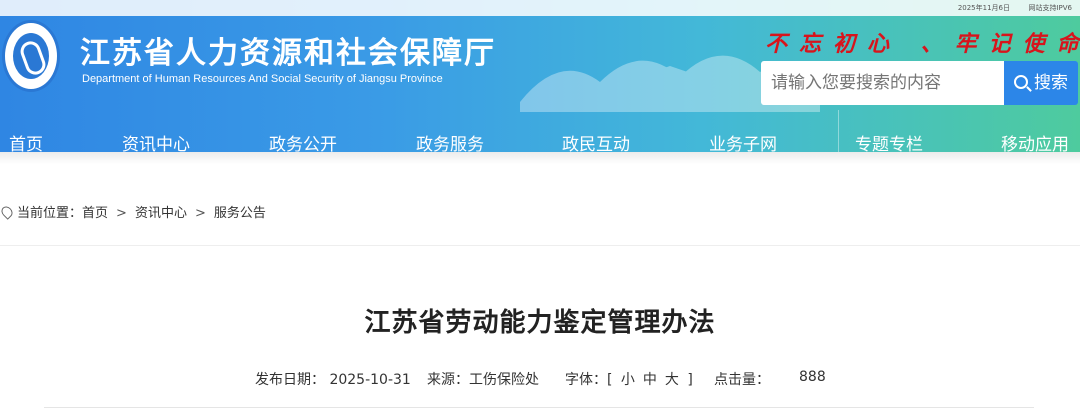 This screenshot has width=1080, height=410. I want to click on nav-item-topics: 专题专栏, so click(889, 141).